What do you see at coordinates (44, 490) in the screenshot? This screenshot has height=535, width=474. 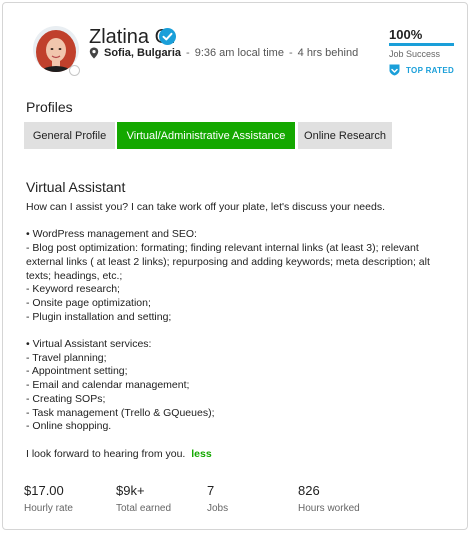 I see `stat-value: $17.00` at bounding box center [44, 490].